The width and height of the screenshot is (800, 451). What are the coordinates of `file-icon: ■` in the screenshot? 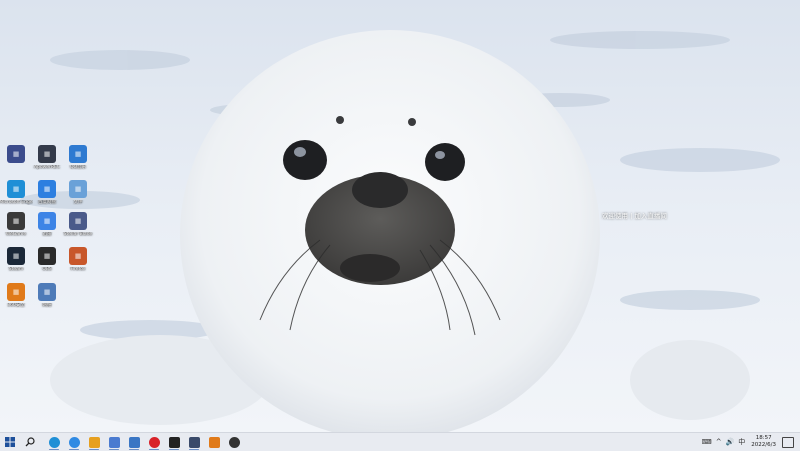 It's located at (78, 189).